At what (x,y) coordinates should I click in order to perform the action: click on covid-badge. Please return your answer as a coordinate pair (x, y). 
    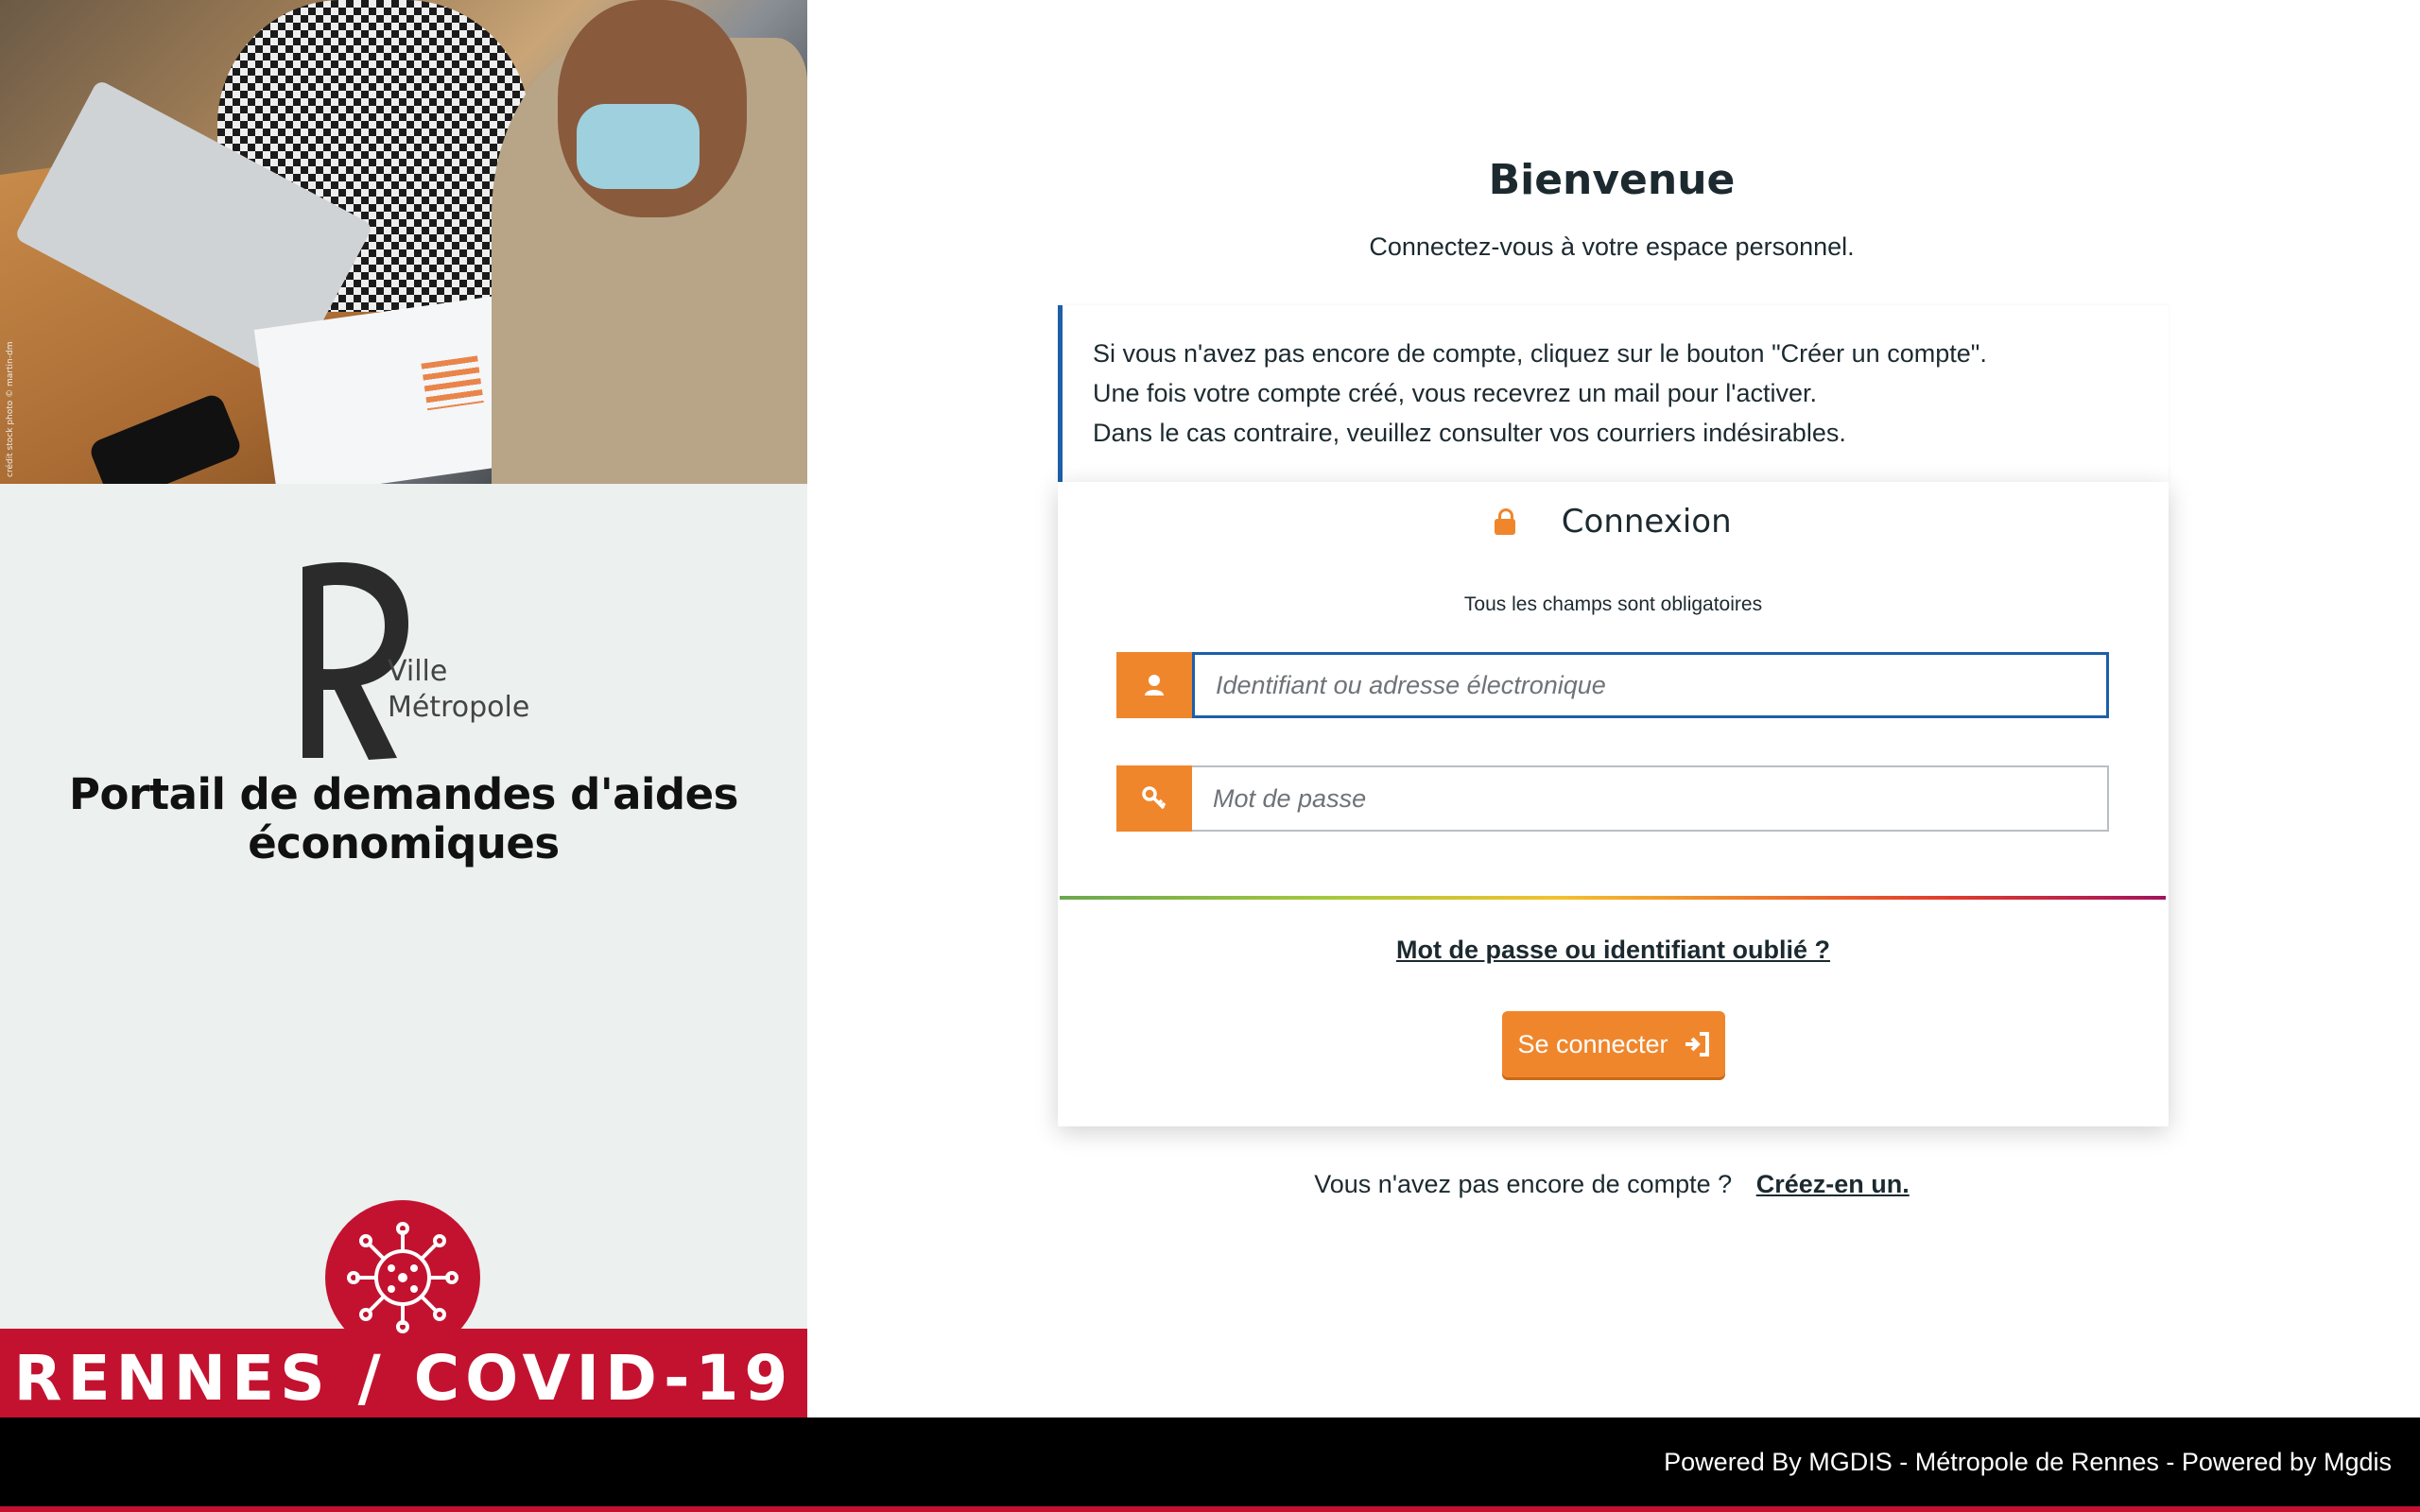
    Looking at the image, I should click on (402, 1277).